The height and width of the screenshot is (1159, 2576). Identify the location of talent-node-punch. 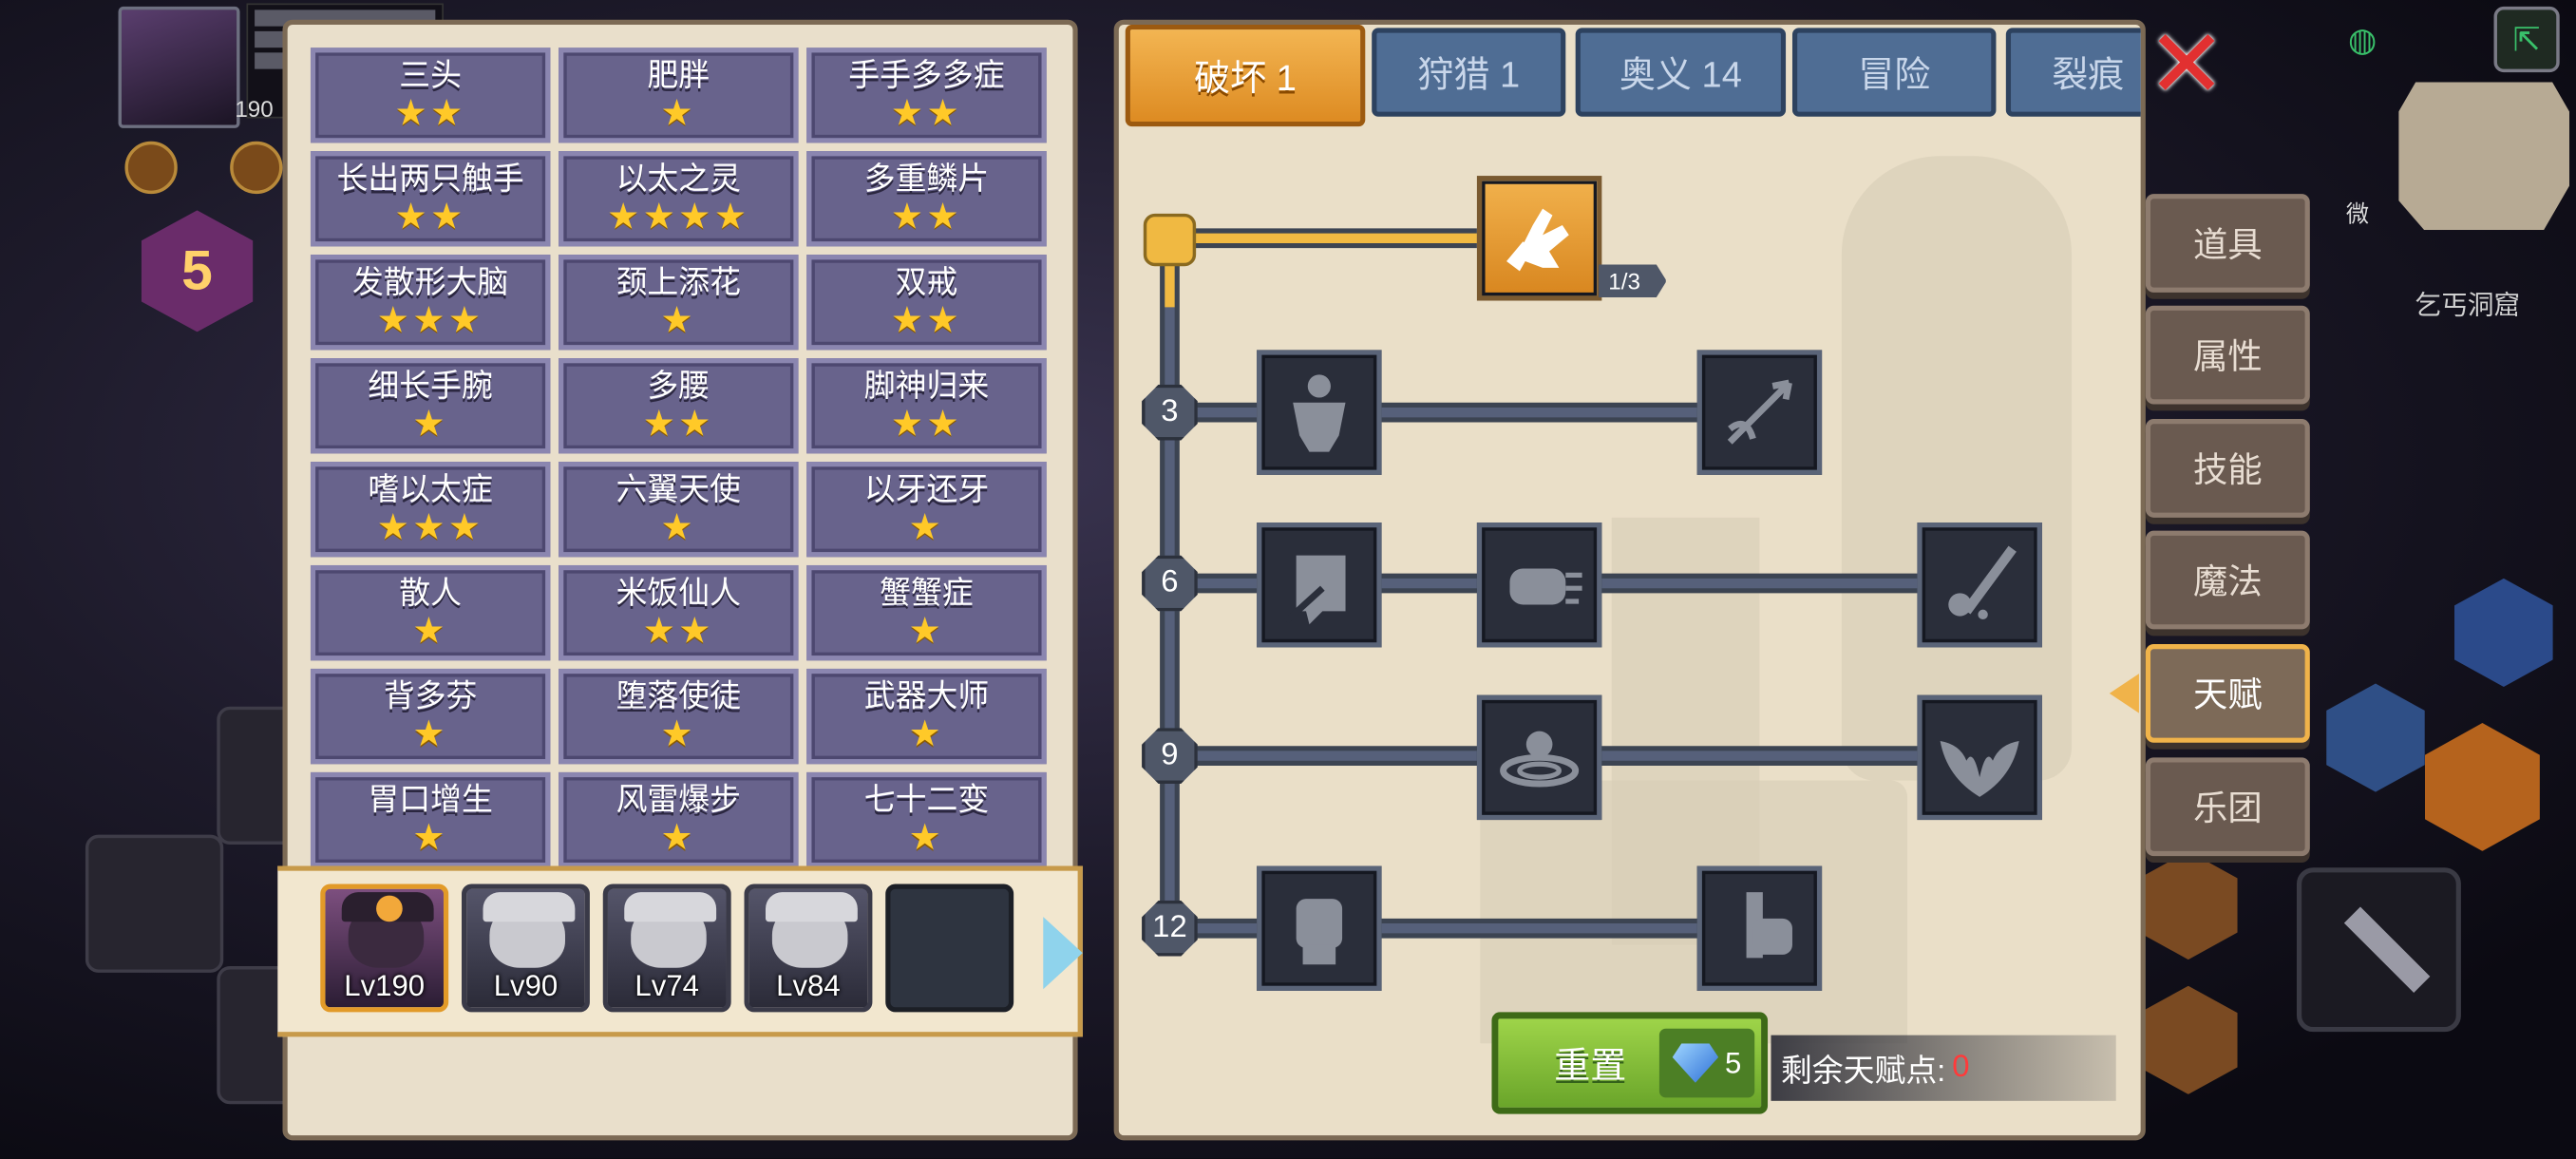
(1539, 585).